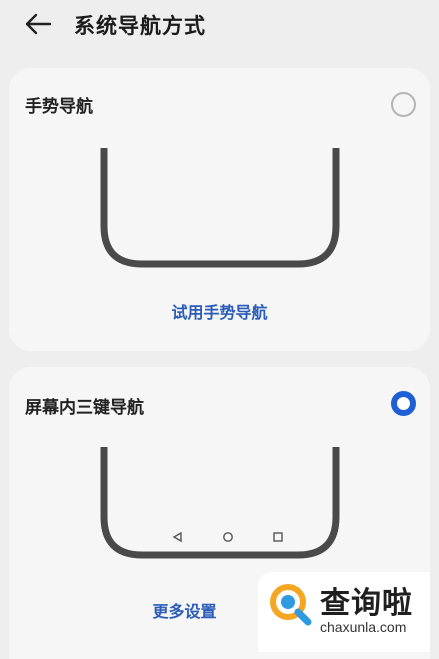  Describe the element at coordinates (291, 605) in the screenshot. I see `search-logo-icon` at that location.